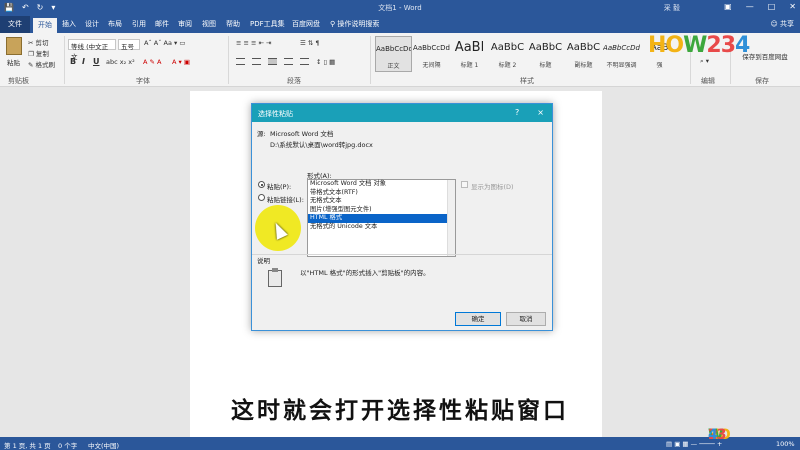  I want to click on sort-icon: ☰ ⇅ ¶, so click(310, 43).